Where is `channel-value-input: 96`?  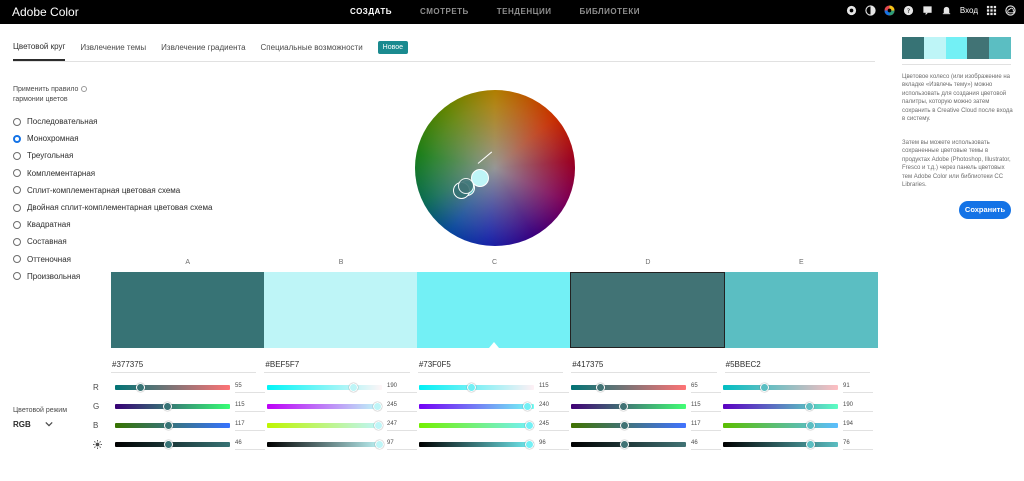 channel-value-input: 96 is located at coordinates (554, 445).